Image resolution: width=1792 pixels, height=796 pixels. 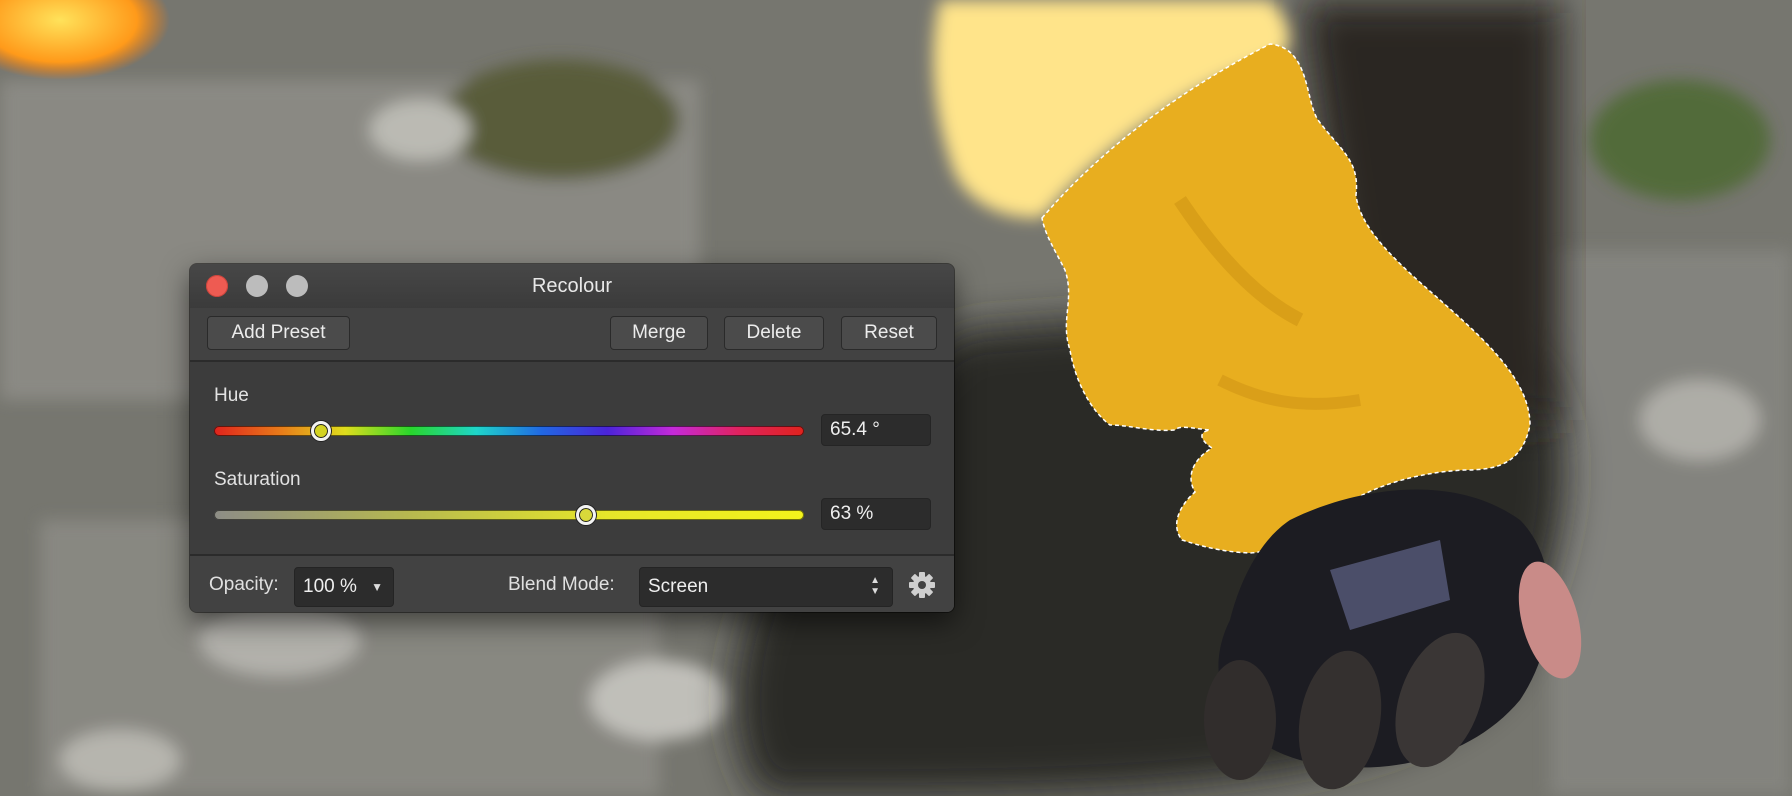 What do you see at coordinates (244, 584) in the screenshot?
I see `opacity-label: Opacity:` at bounding box center [244, 584].